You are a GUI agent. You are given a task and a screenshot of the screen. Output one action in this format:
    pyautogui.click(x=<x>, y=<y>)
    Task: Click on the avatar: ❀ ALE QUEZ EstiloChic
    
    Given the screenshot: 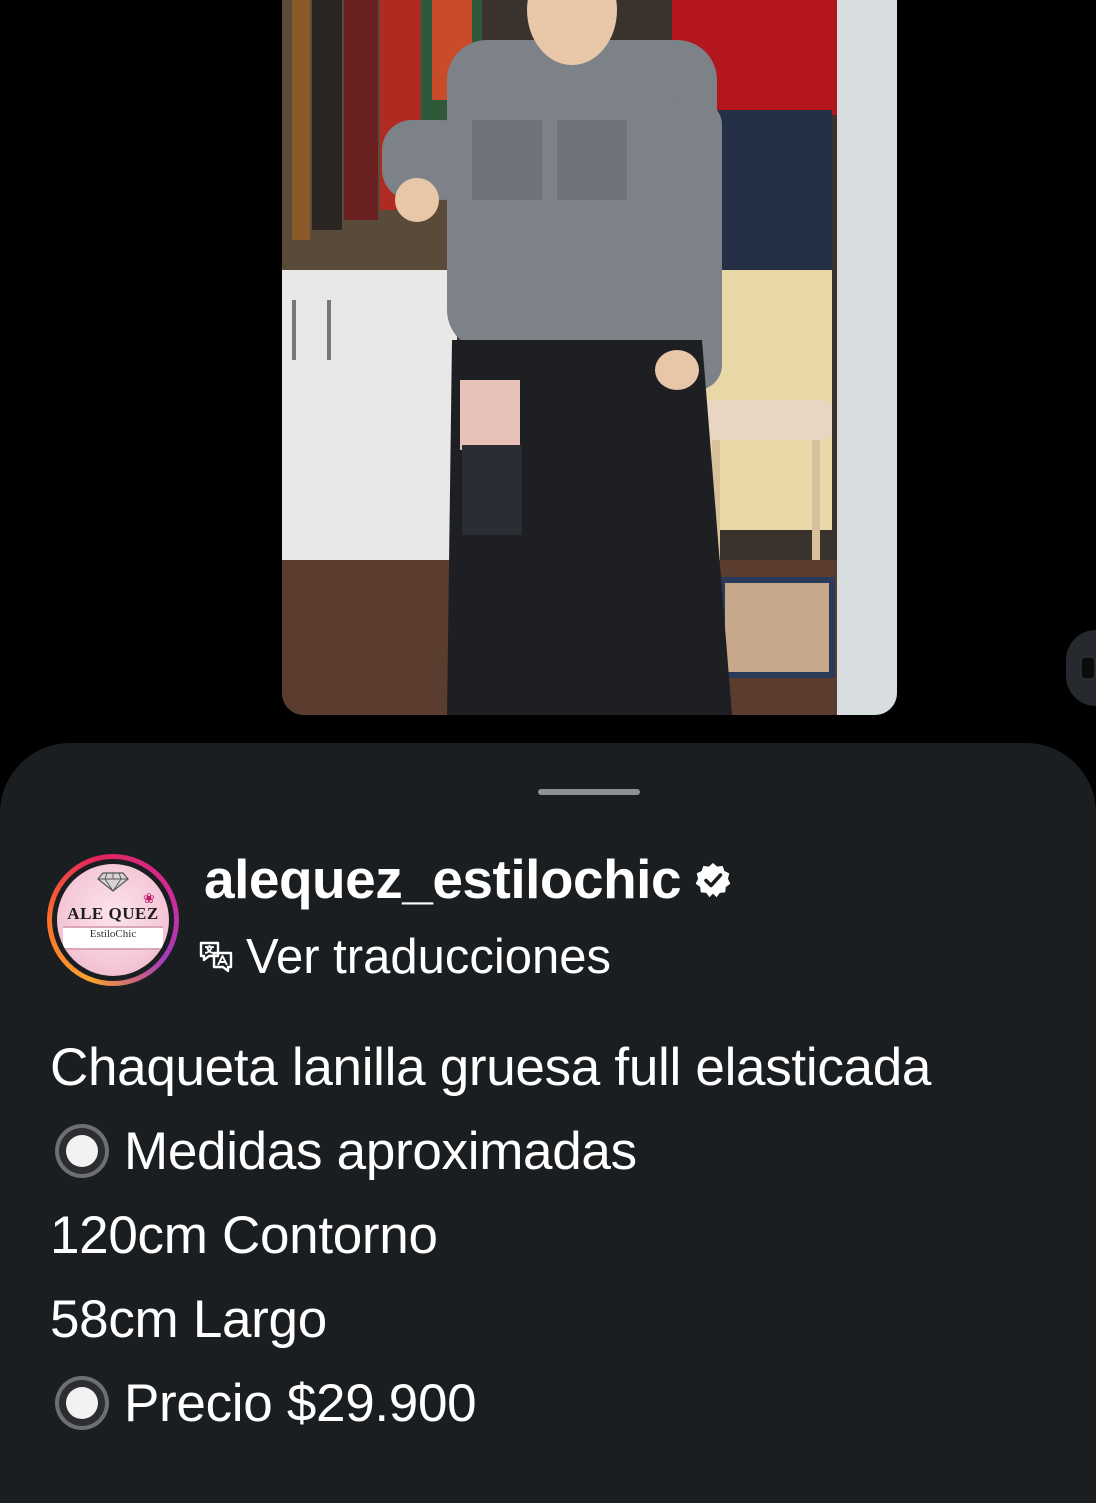 What is the action you would take?
    pyautogui.click(x=113, y=920)
    